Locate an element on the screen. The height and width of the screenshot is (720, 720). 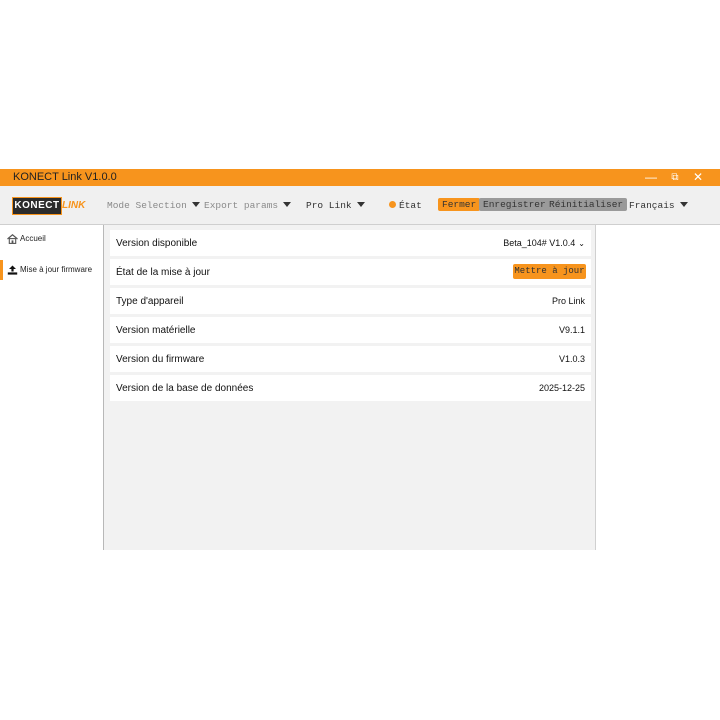
row-label: Version de la base de données is located at coordinates (185, 388).